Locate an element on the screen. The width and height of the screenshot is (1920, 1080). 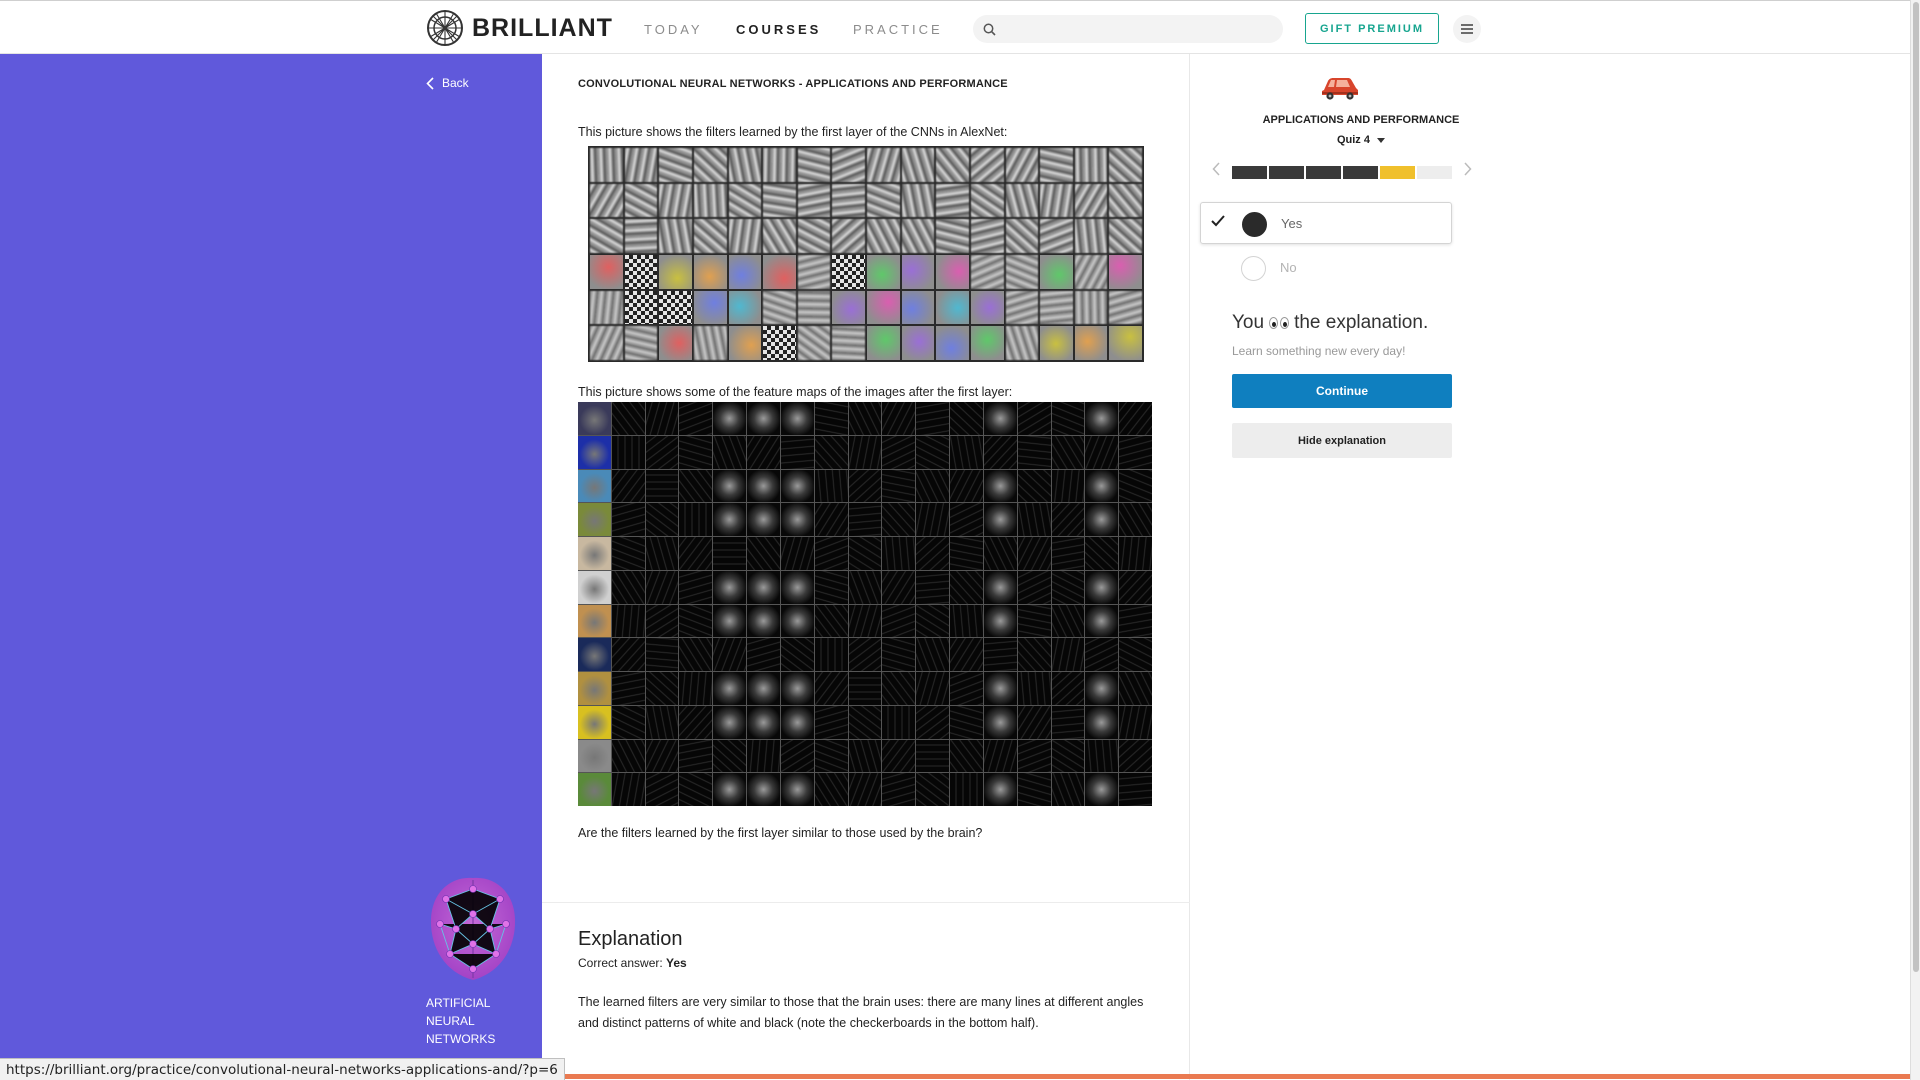
chevron-right-icon is located at coordinates (1468, 169).